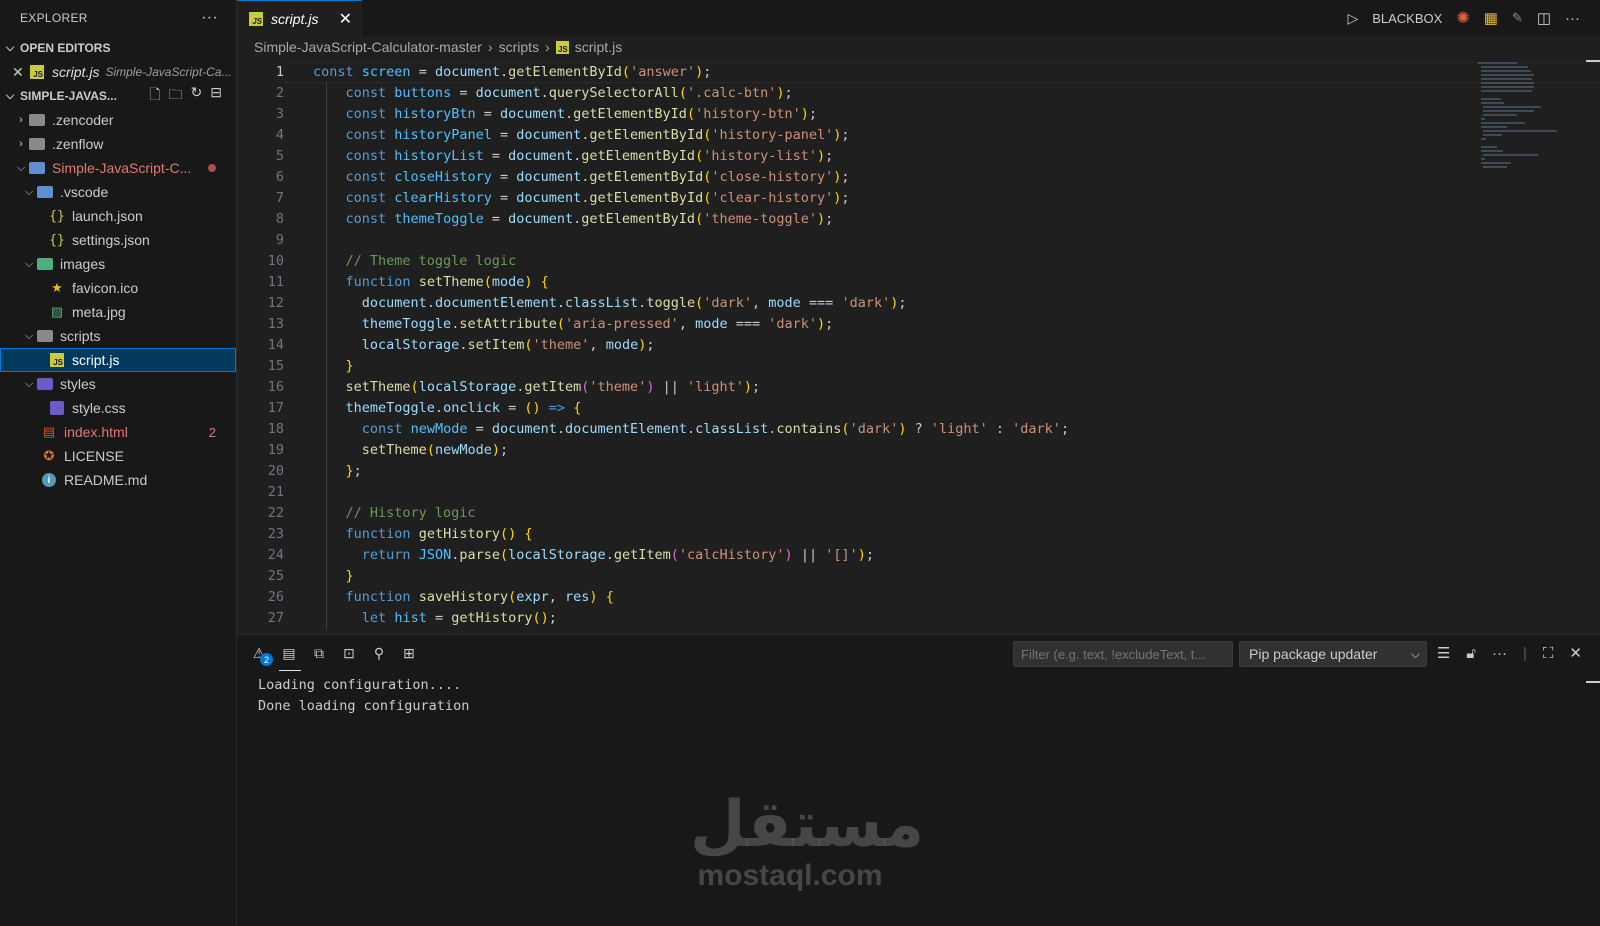 This screenshot has height=926, width=1600. Describe the element at coordinates (691, 597) in the screenshot. I see `code-line: function saveHistory(expr, res) {` at that location.